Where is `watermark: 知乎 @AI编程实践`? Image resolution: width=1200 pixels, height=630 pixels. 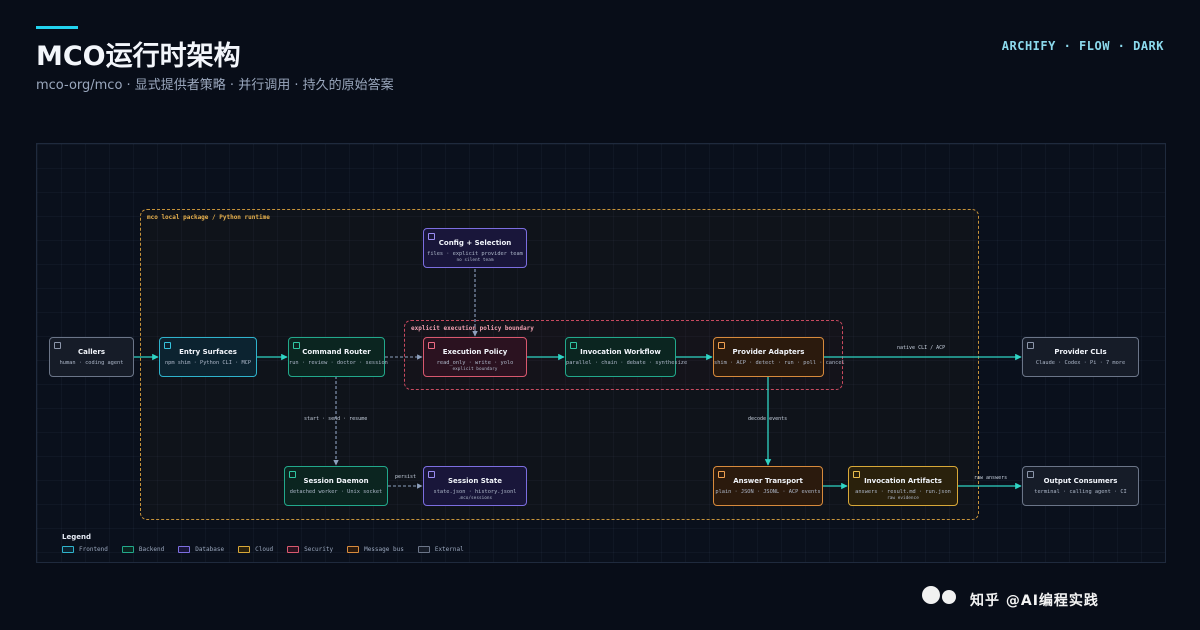
watermark: 知乎 @AI编程实践 is located at coordinates (1053, 597).